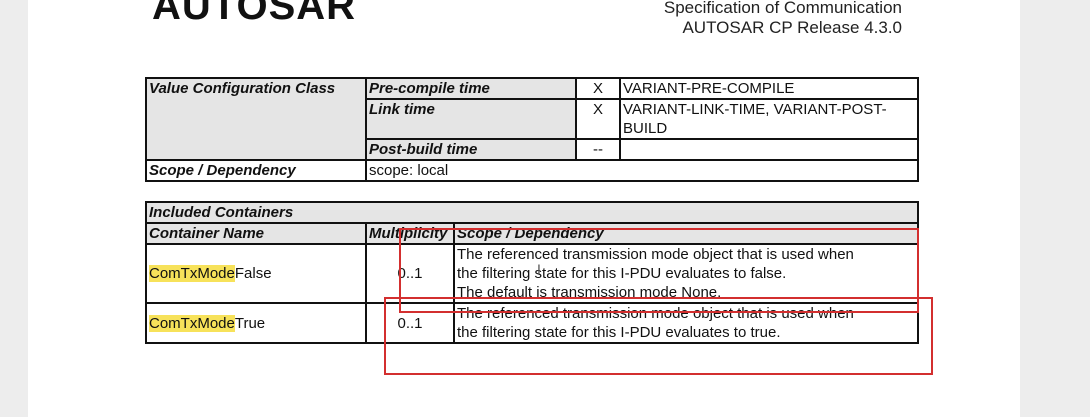 This screenshot has height=417, width=1090. I want to click on container-name-cell: ComTxModeTrue, so click(256, 323).